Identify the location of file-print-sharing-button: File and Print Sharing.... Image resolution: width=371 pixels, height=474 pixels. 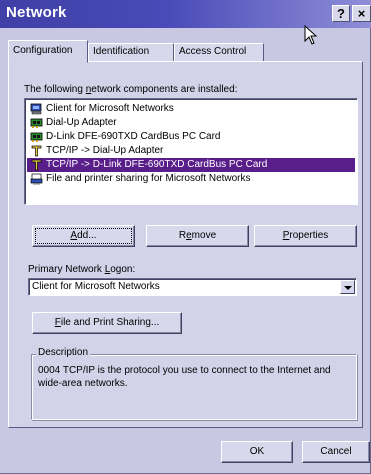
(107, 323).